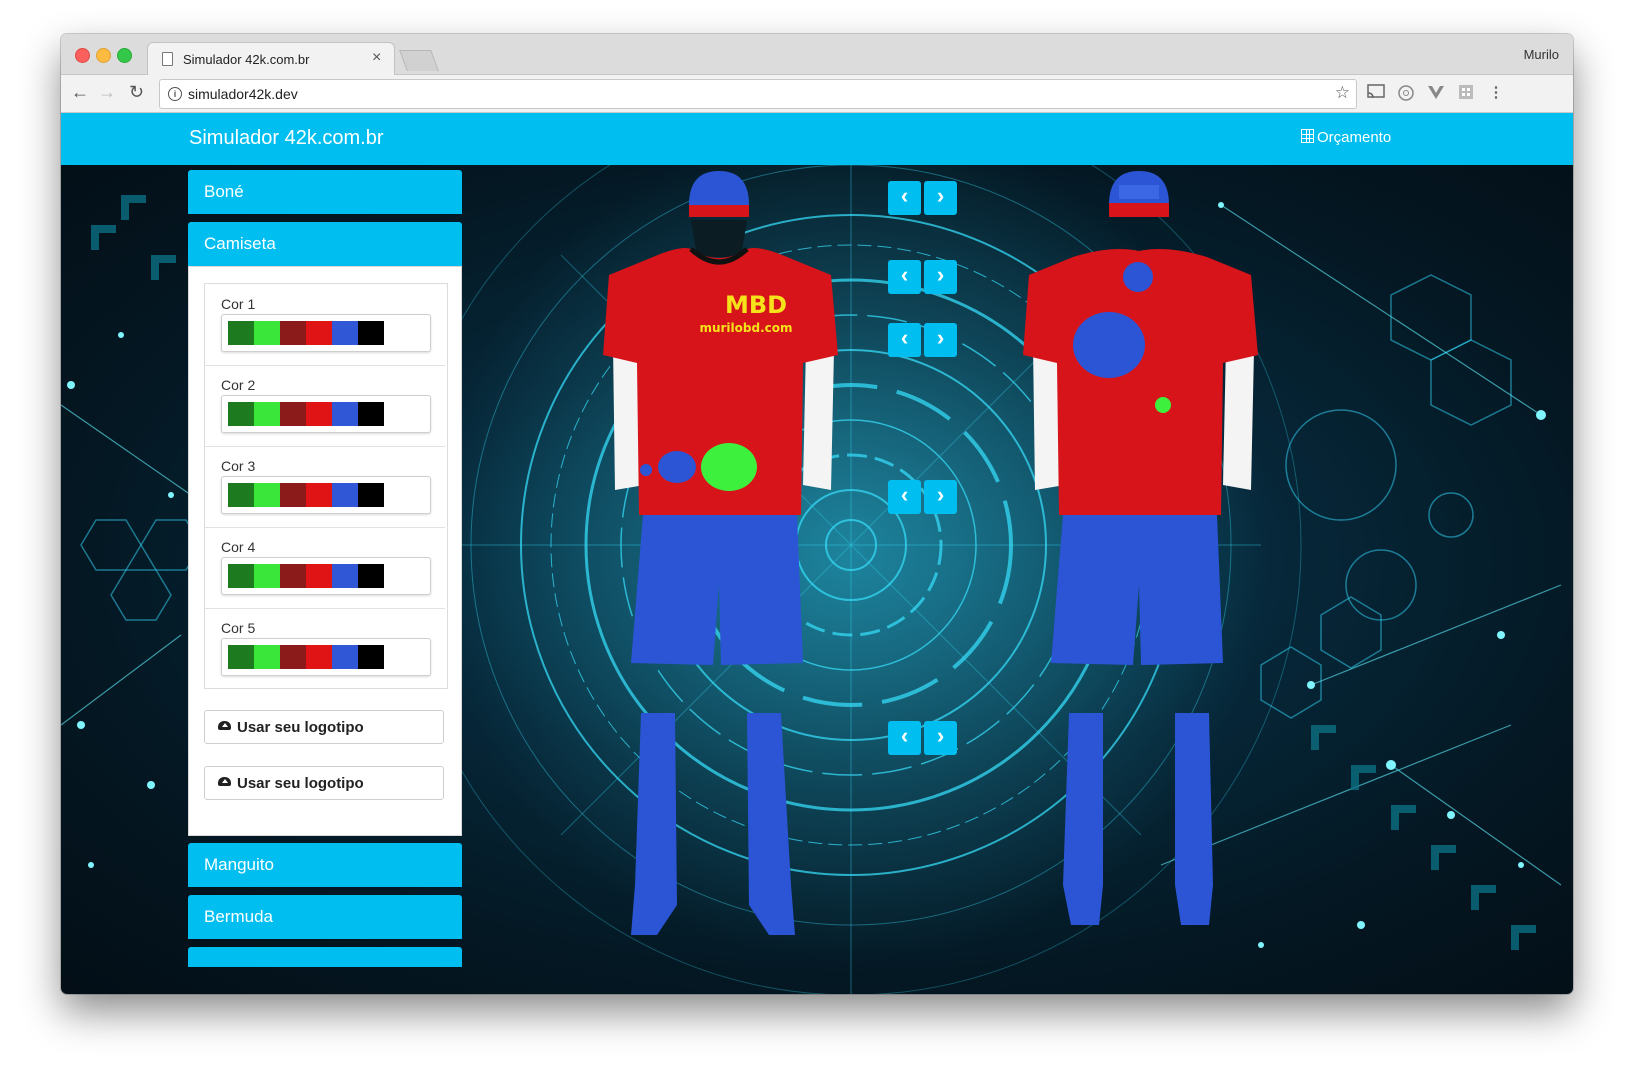  I want to click on panel-manguito: Manguito, so click(325, 865).